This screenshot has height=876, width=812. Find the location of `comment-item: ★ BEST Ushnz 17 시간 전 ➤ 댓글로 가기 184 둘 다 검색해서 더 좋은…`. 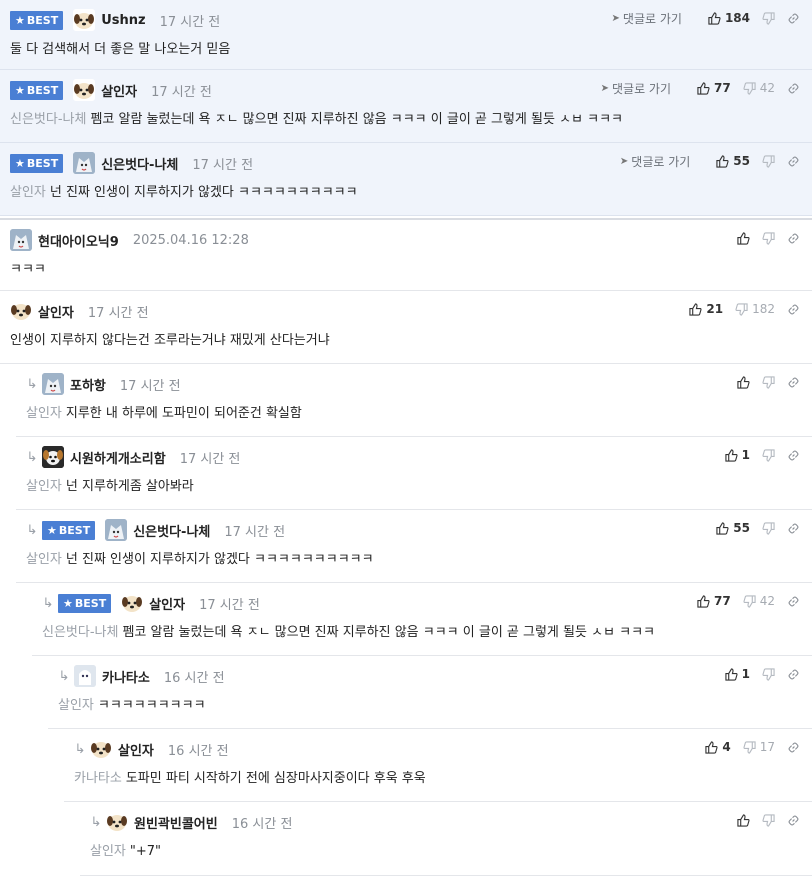

comment-item: ★ BEST Ushnz 17 시간 전 ➤ 댓글로 가기 184 둘 다 검색해서 더 좋은… is located at coordinates (406, 35).